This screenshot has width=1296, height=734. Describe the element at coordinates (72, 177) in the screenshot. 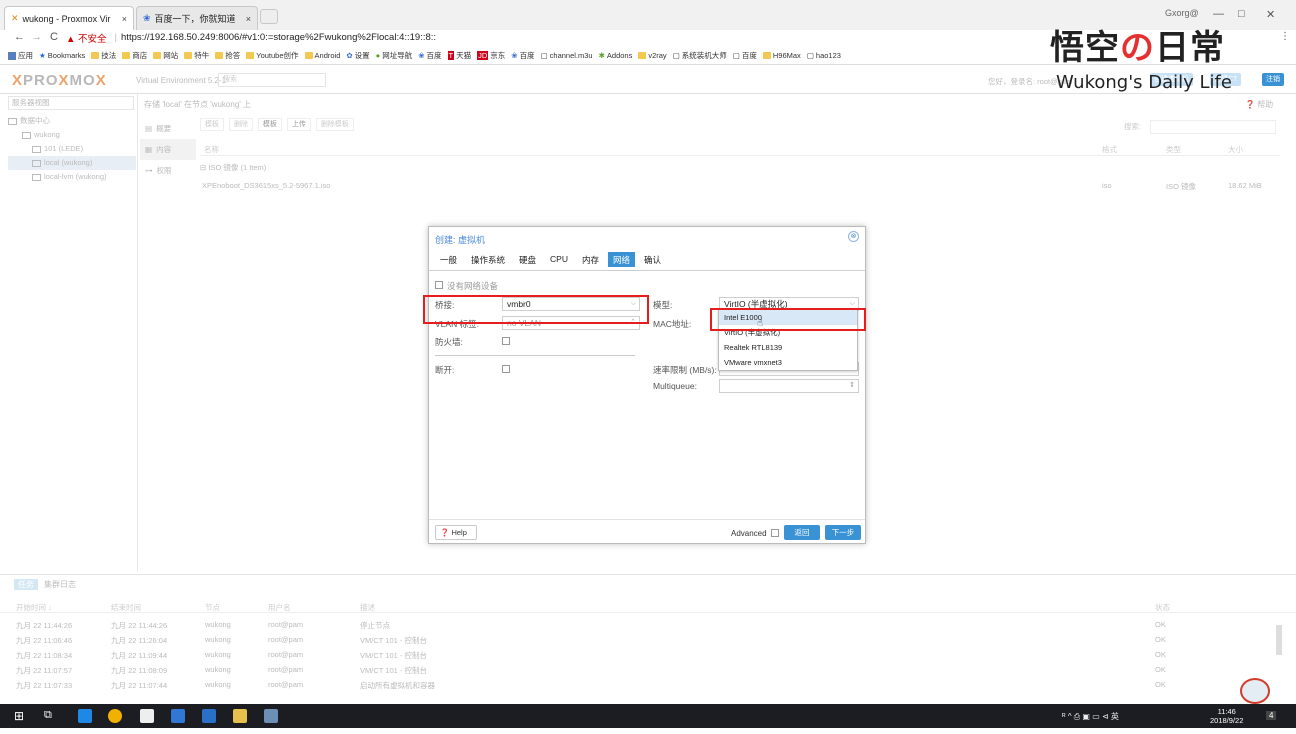

I see `tree-storage-lvm: local-lvm (wukong)` at that location.